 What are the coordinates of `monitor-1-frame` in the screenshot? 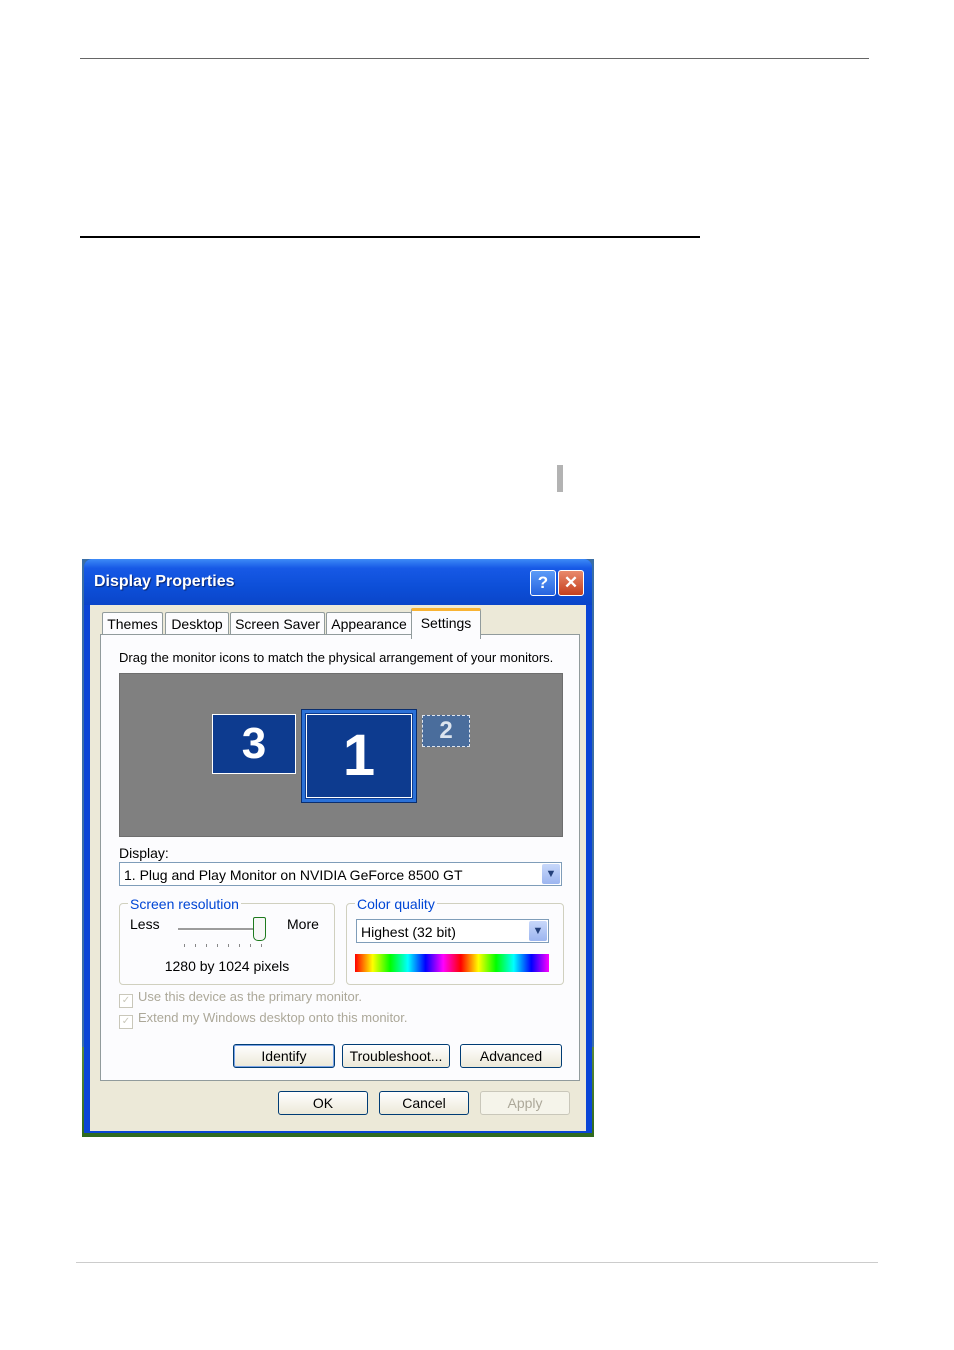 It's located at (359, 756).